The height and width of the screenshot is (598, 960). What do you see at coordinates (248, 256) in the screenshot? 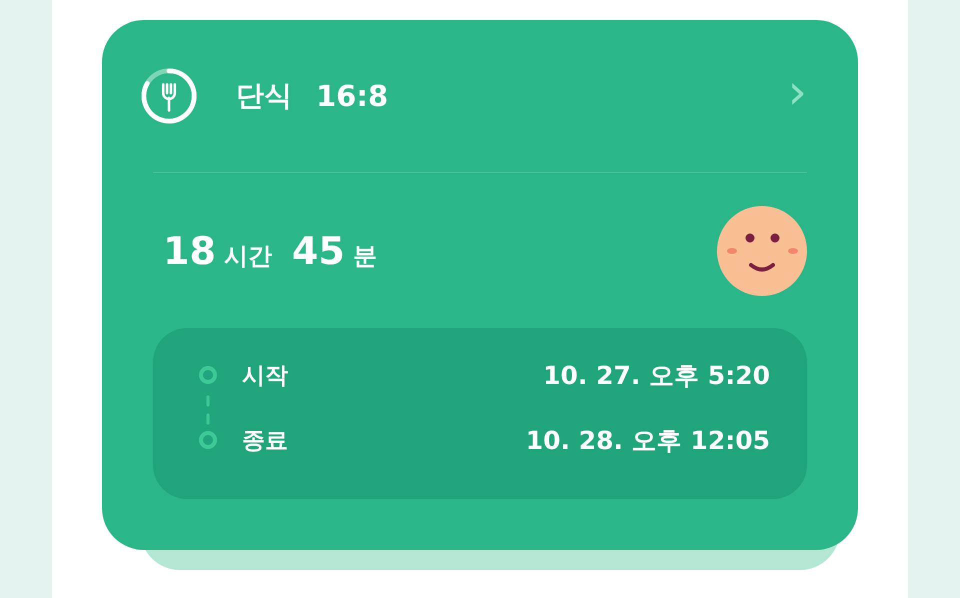
I see `hours-unit: 시간` at bounding box center [248, 256].